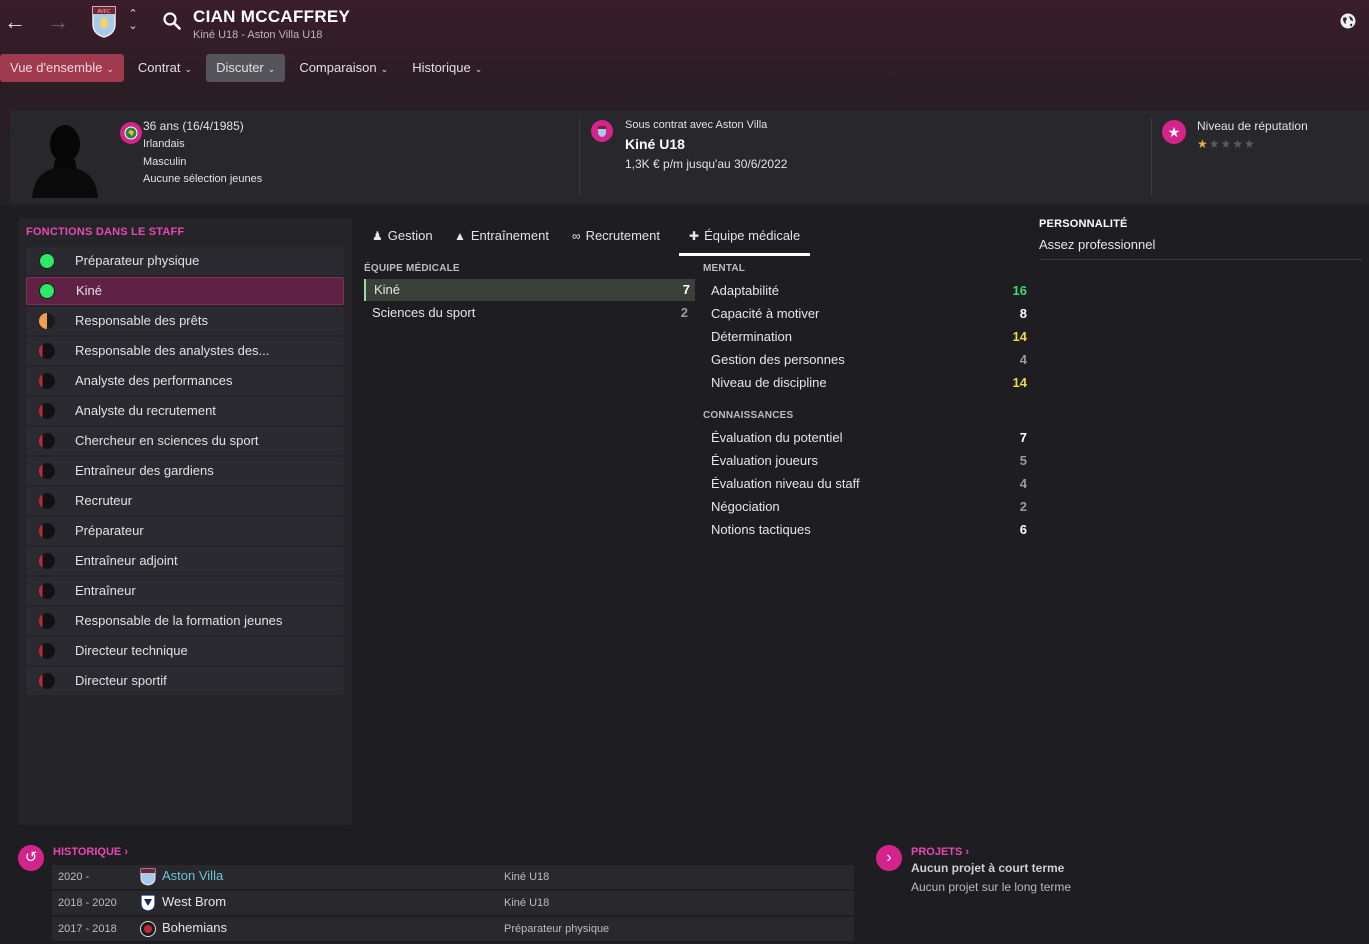  Describe the element at coordinates (126, 560) in the screenshot. I see `staff-role-label: Entraîneur adjoint` at that location.